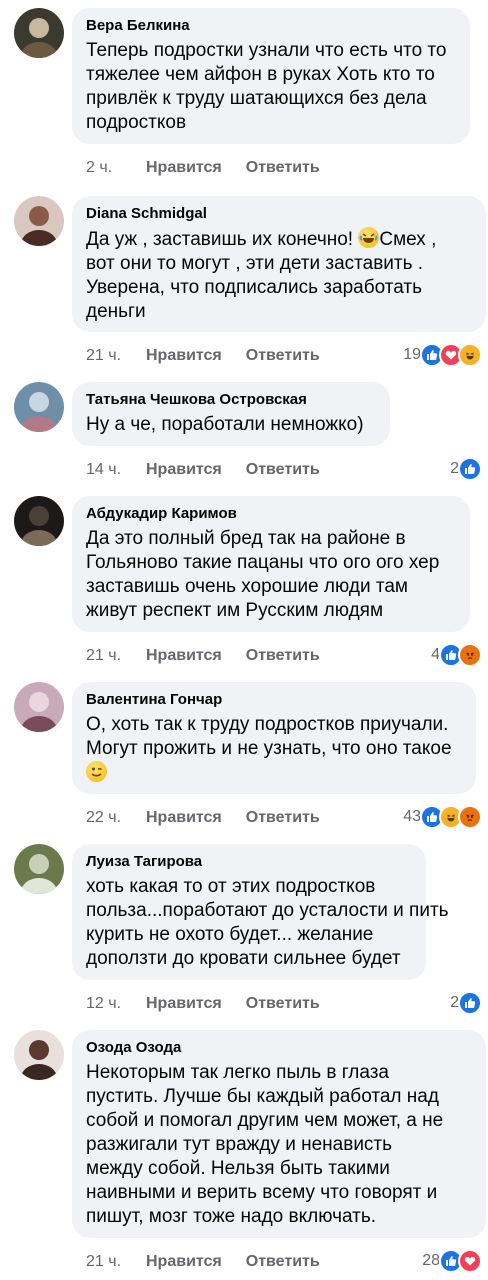 The width and height of the screenshot is (488, 1280). I want to click on comment-text-line: тяжелее чем айфон в руках Хоть кто то, so click(260, 74).